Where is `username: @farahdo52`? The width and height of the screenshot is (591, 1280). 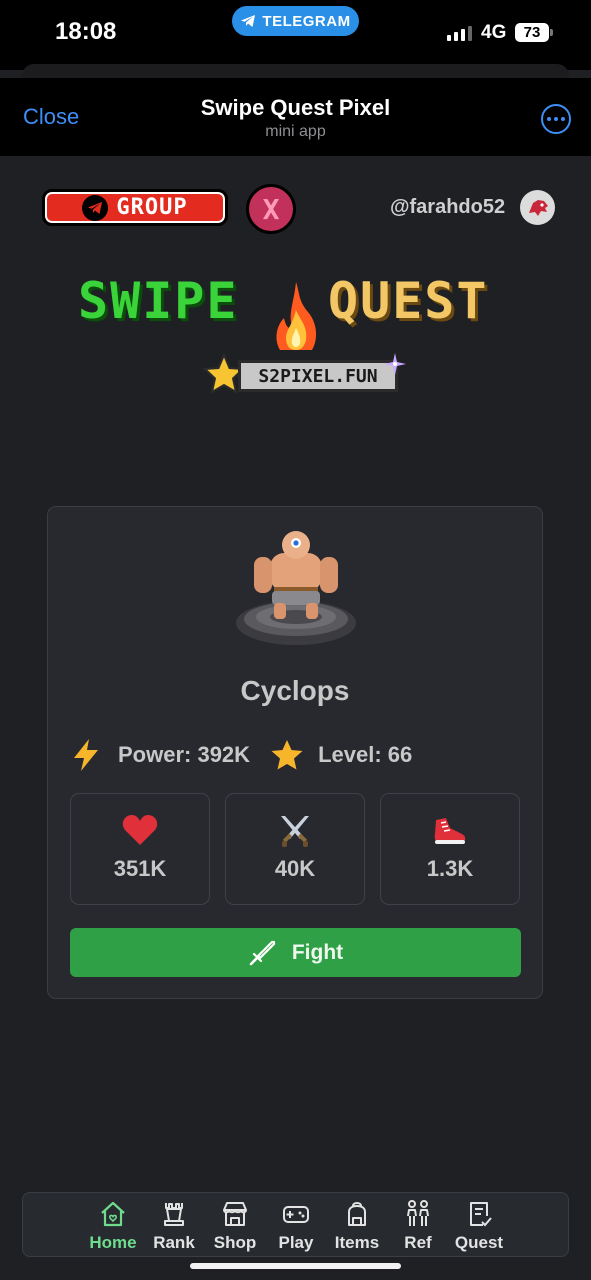
username: @farahdo52 is located at coordinates (448, 207).